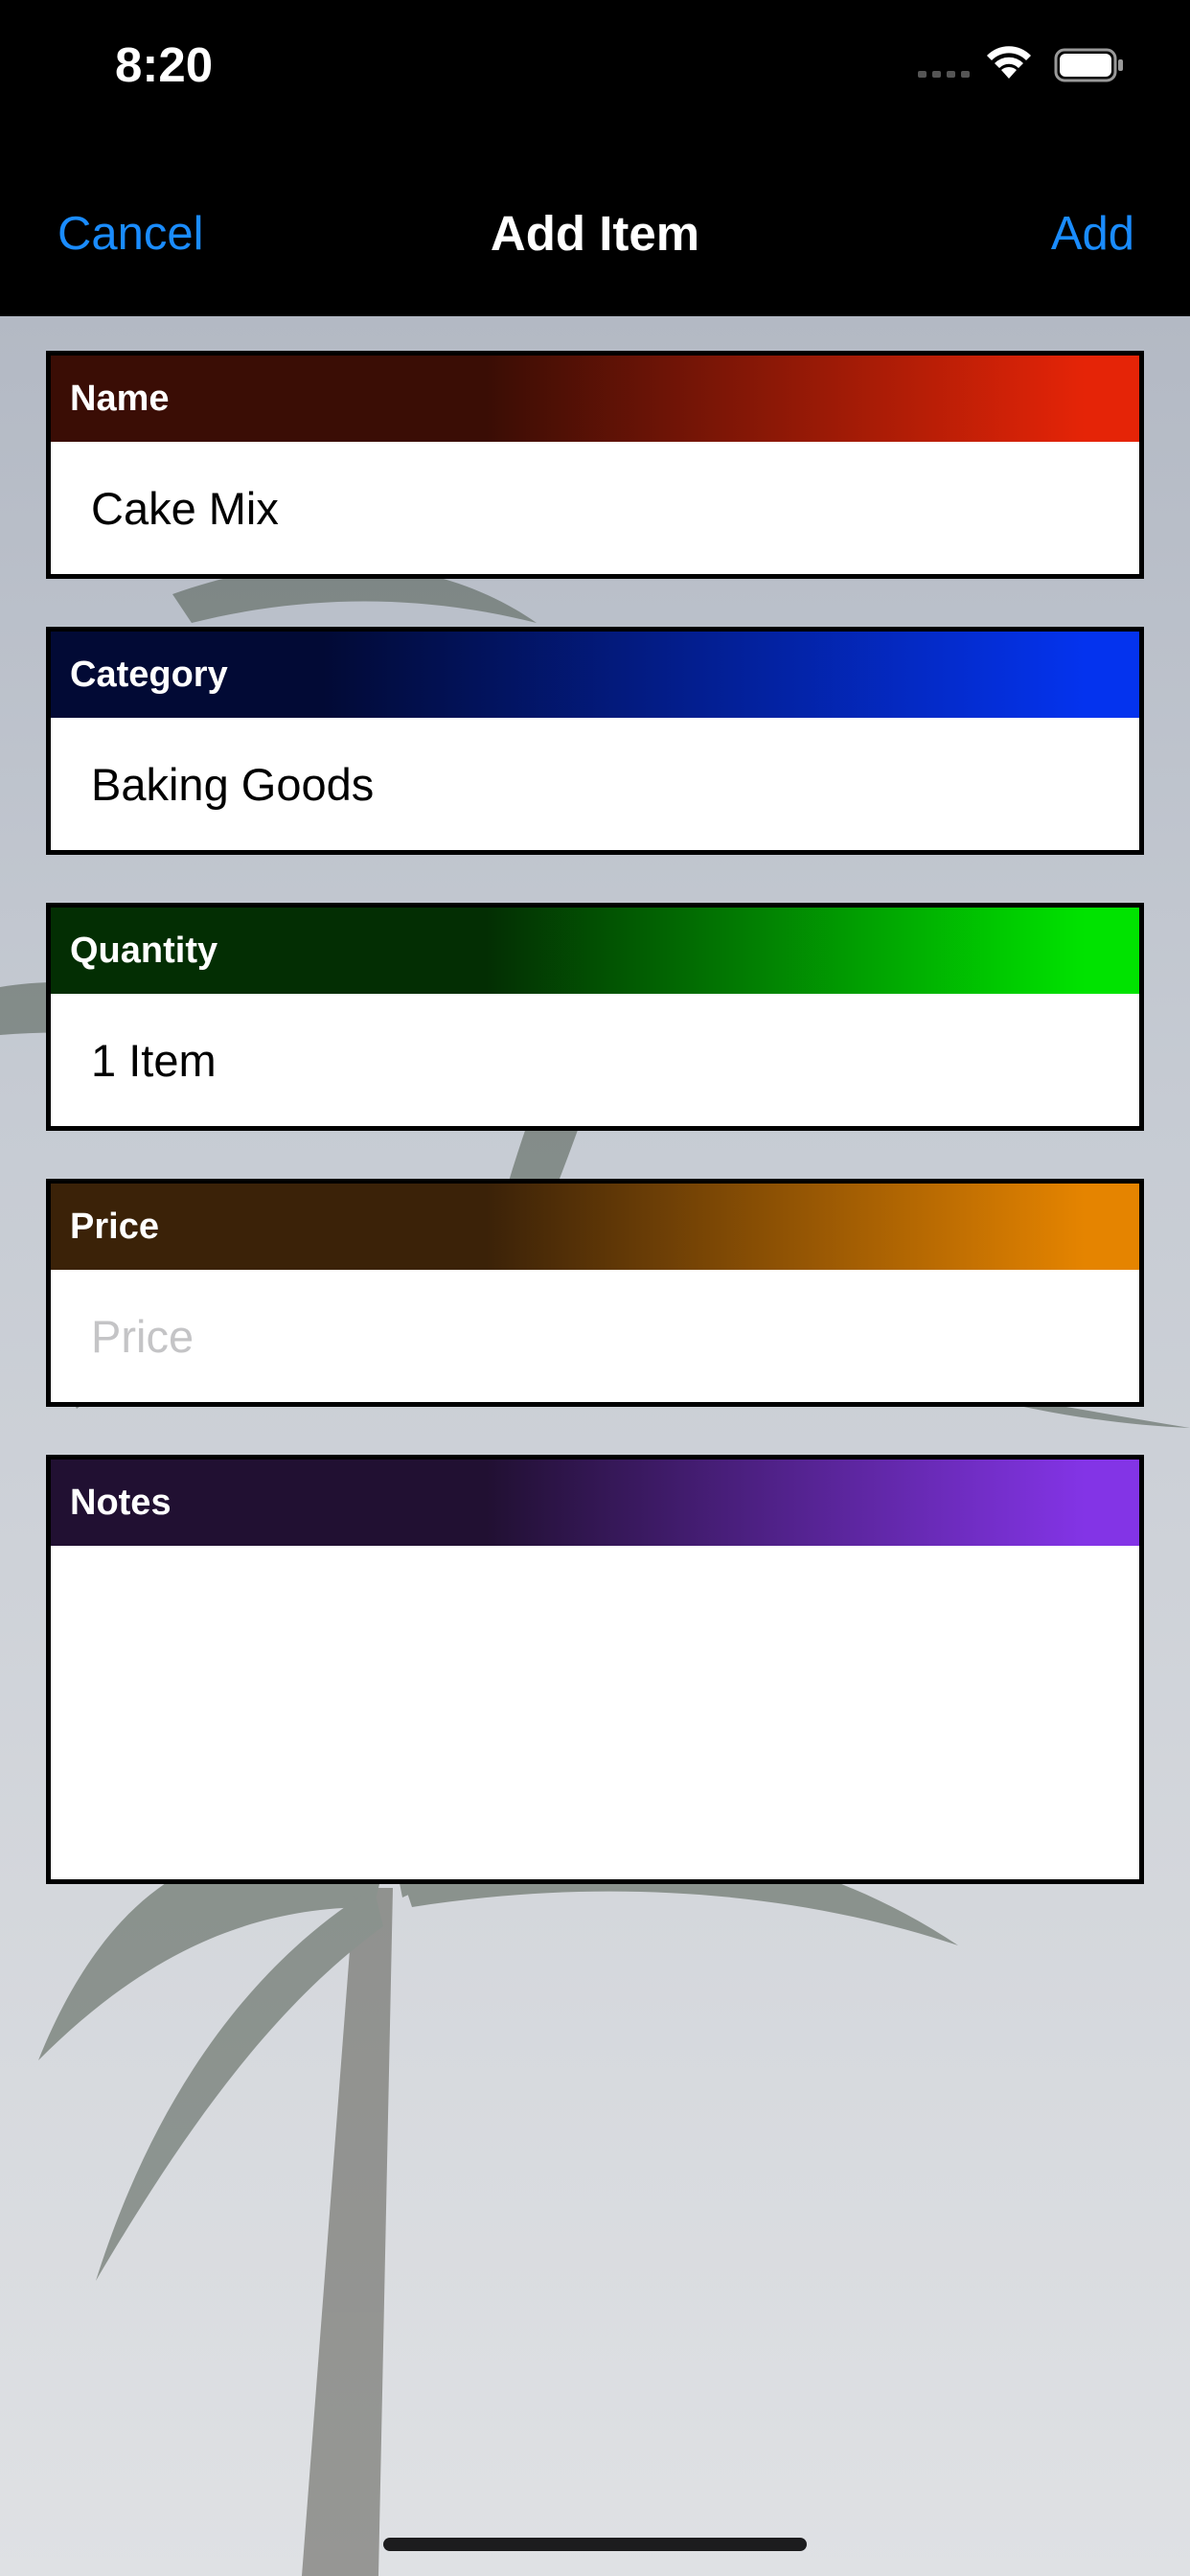 The width and height of the screenshot is (1190, 2576). What do you see at coordinates (595, 72) in the screenshot?
I see `status-bar: 8:20` at bounding box center [595, 72].